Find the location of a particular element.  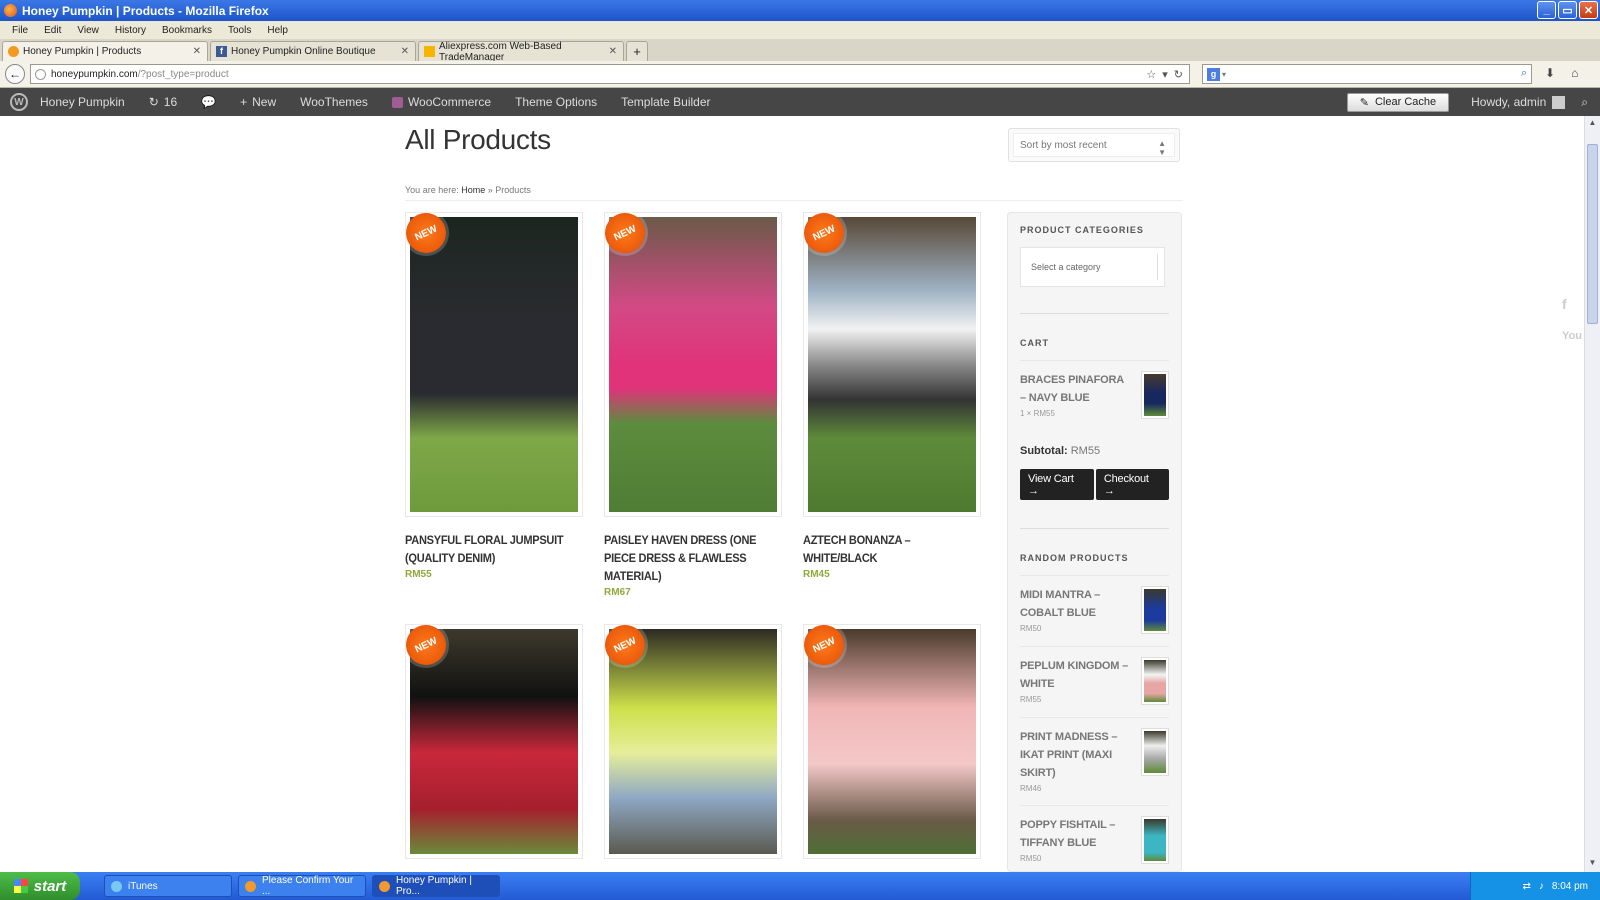

scroll-up-icon: ▲ is located at coordinates (1592, 124).